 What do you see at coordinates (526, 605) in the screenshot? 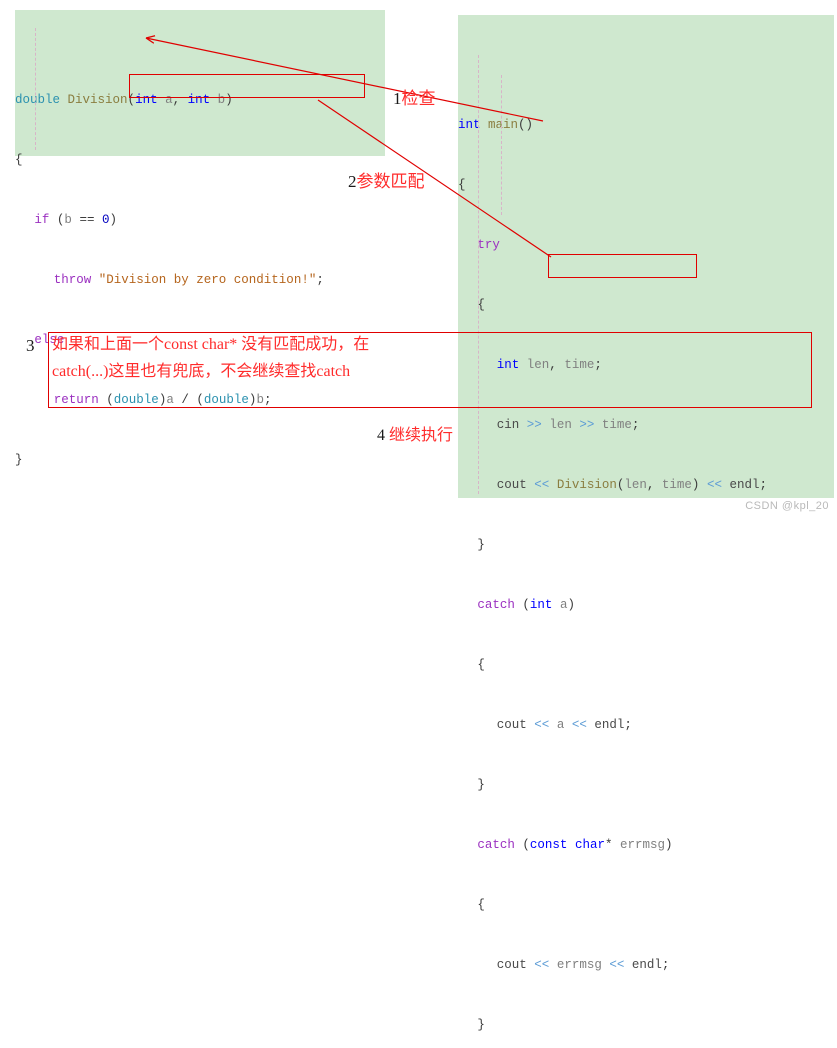
I see `code-line: catch (int a)` at bounding box center [526, 605].